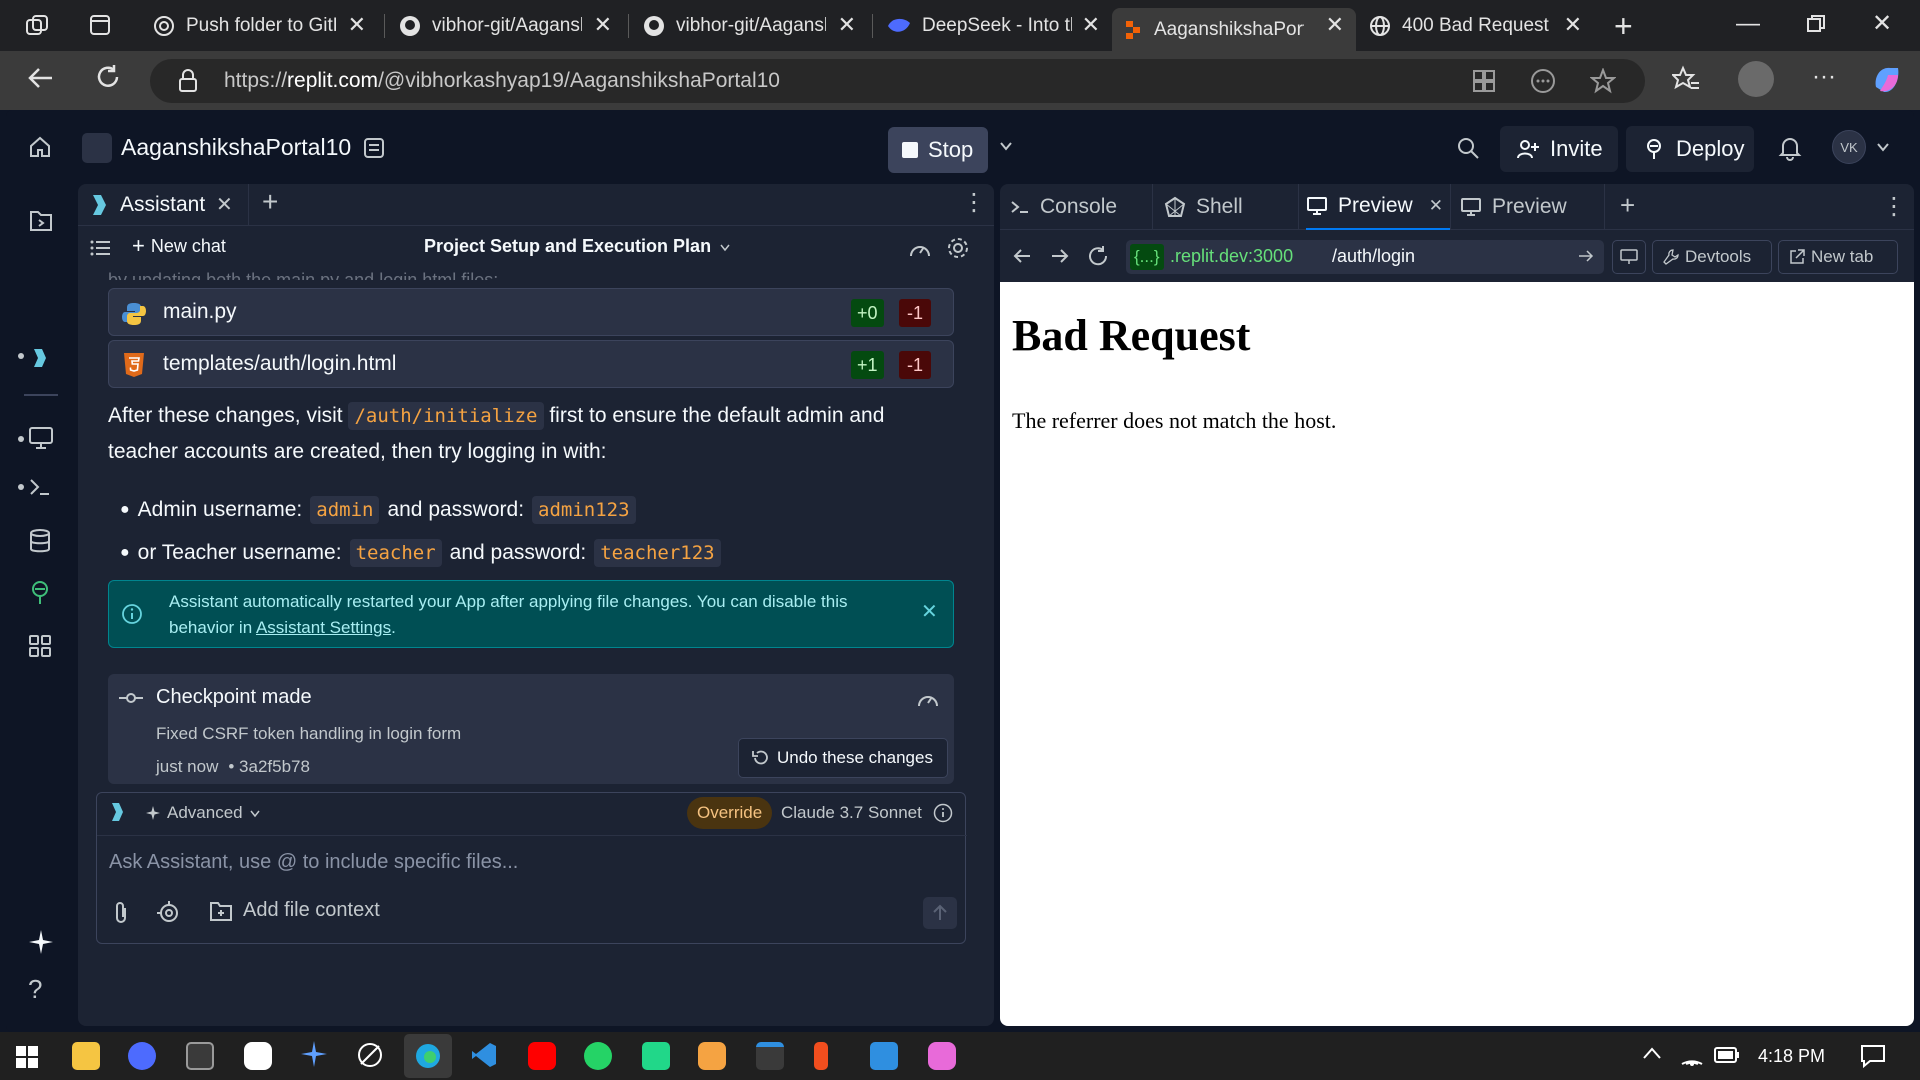 This screenshot has height=1080, width=1920. Describe the element at coordinates (41, 438) in the screenshot. I see `webview-icon` at that location.